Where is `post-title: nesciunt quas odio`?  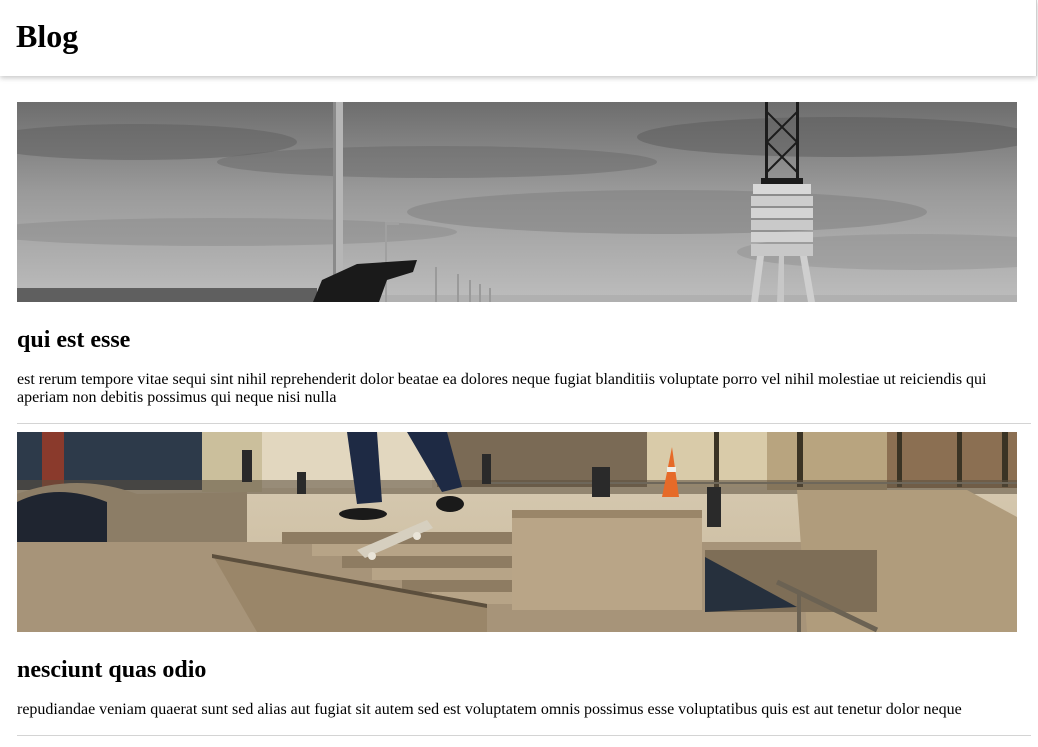 post-title: nesciunt quas odio is located at coordinates (524, 670).